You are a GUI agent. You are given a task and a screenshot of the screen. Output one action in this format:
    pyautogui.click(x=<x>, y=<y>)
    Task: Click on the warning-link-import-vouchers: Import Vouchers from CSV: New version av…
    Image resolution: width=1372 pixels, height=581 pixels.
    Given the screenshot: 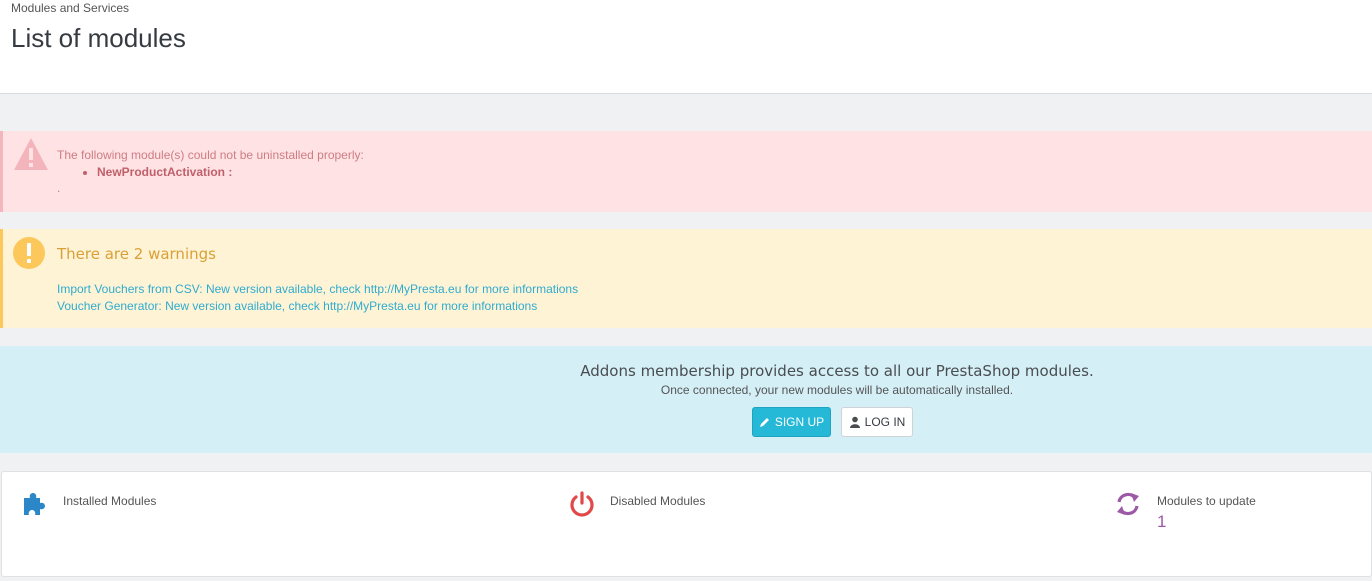 What is the action you would take?
    pyautogui.click(x=317, y=289)
    